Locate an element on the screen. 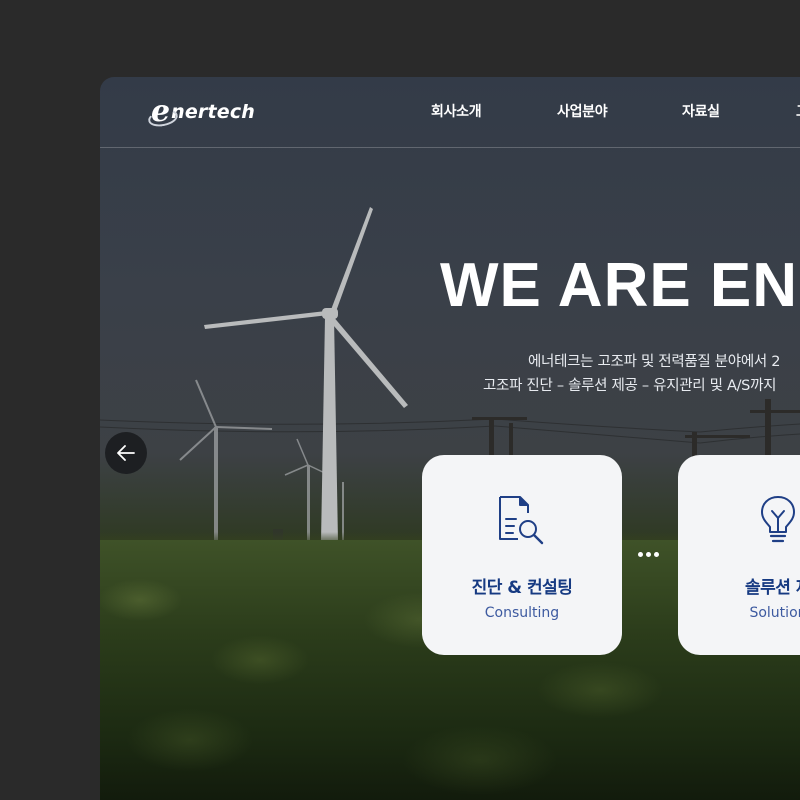  card-consulting: 진단 & 컨설팅 Consulting is located at coordinates (522, 555).